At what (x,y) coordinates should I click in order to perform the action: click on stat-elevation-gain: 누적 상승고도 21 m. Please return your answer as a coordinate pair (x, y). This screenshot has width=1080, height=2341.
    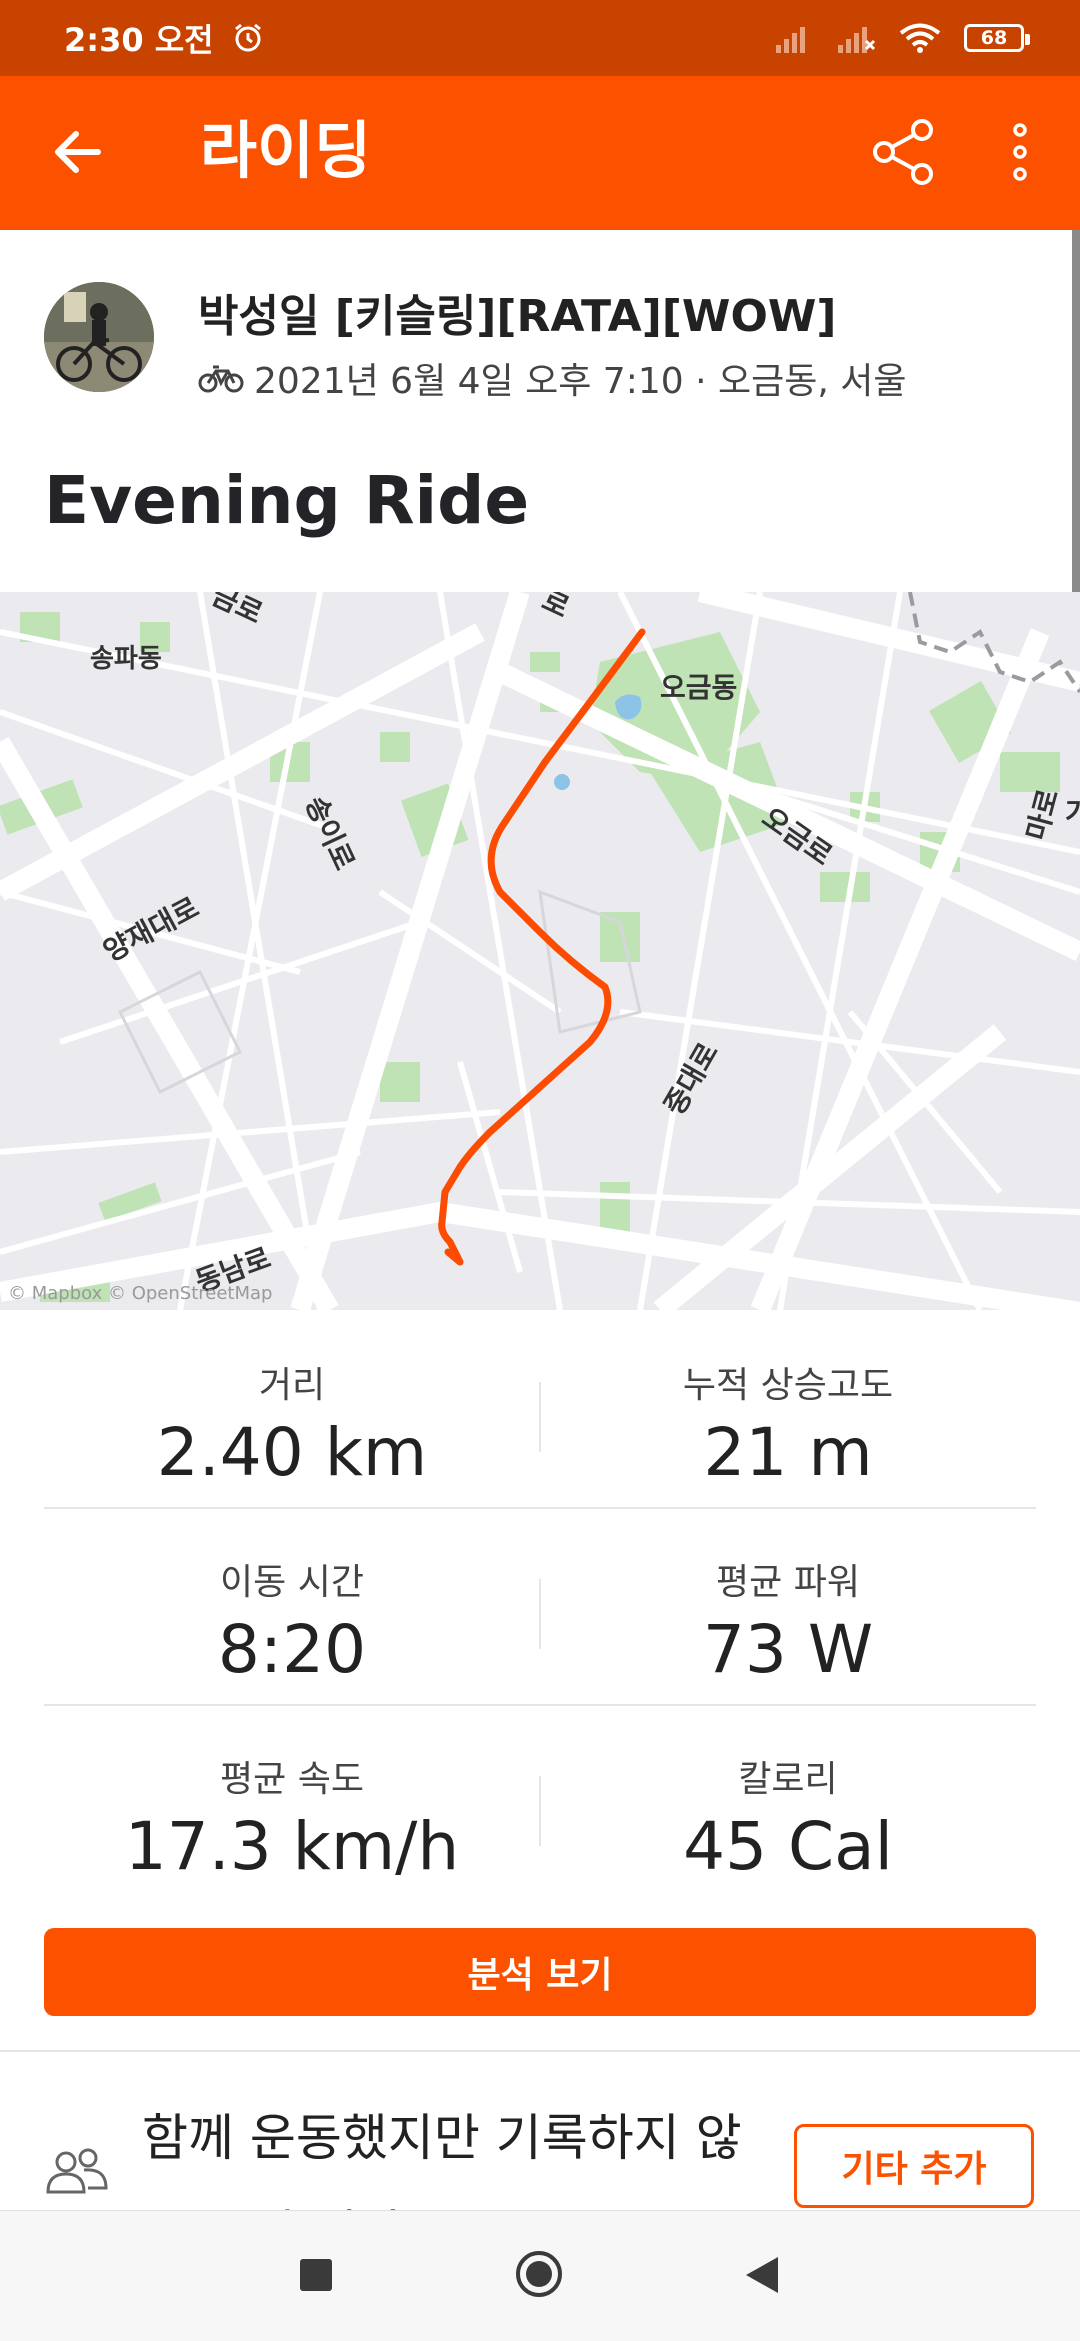
    Looking at the image, I should click on (788, 1401).